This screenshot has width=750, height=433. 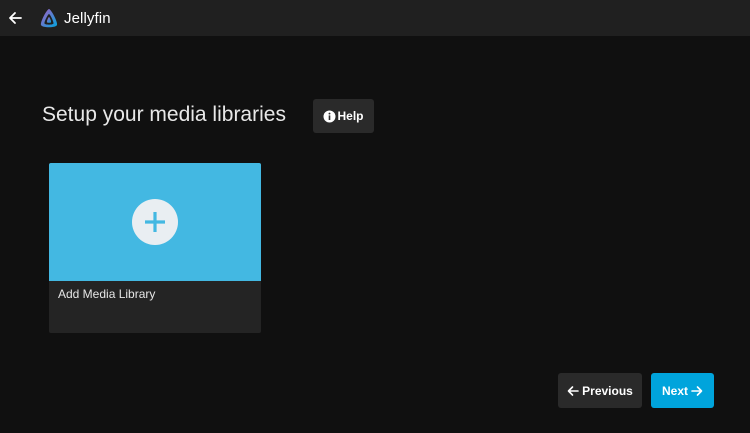 What do you see at coordinates (674, 390) in the screenshot?
I see `next-button-label: Next` at bounding box center [674, 390].